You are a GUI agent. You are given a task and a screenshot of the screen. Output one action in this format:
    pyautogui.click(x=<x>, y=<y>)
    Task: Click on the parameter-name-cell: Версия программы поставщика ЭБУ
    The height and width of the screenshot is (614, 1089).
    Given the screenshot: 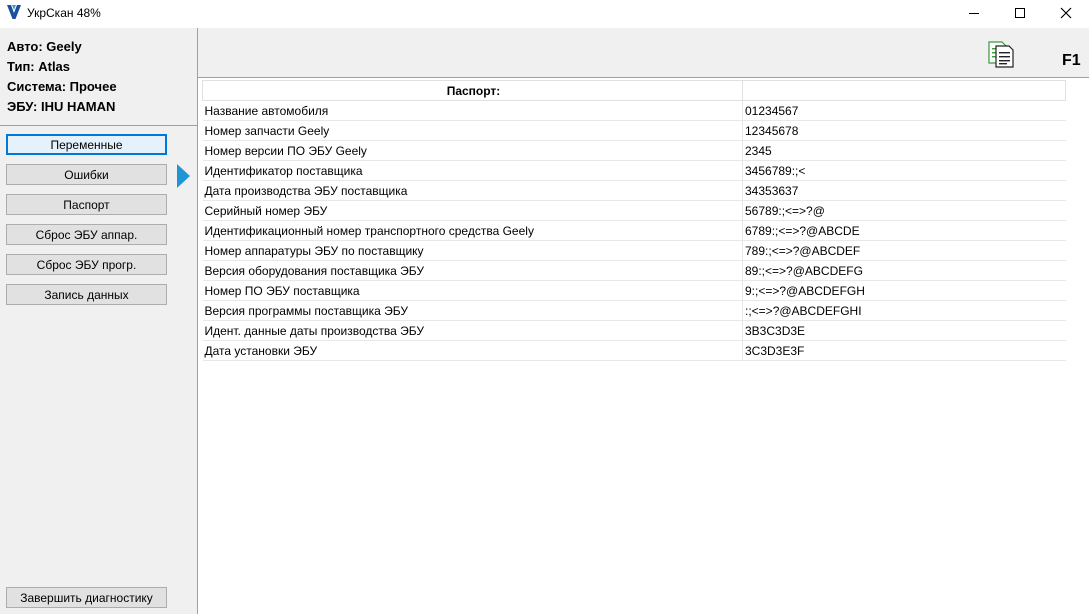 What is the action you would take?
    pyautogui.click(x=472, y=310)
    